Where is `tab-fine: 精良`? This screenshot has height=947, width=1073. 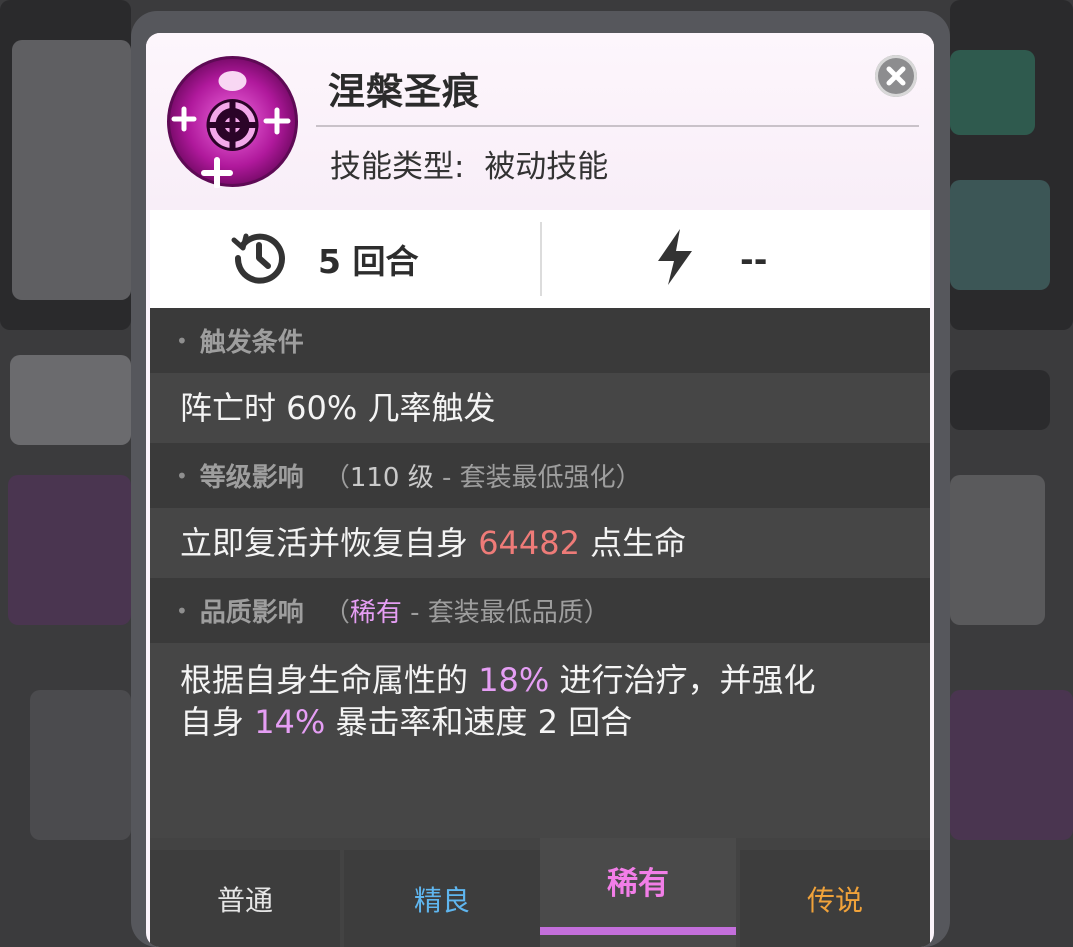
tab-fine: 精良 is located at coordinates (442, 898).